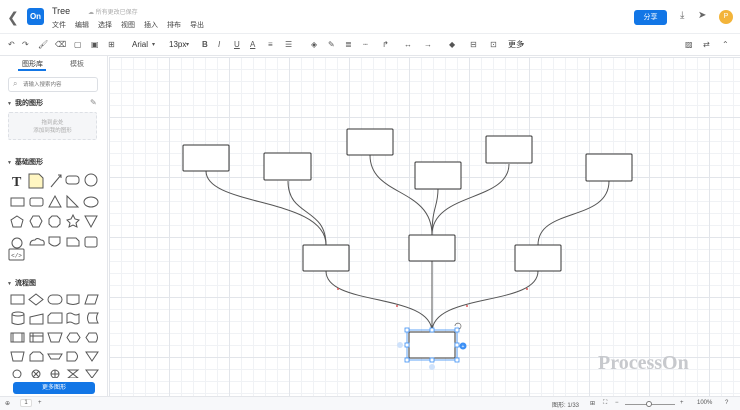  Describe the element at coordinates (55, 299) in the screenshot. I see `terminator-shape` at that location.